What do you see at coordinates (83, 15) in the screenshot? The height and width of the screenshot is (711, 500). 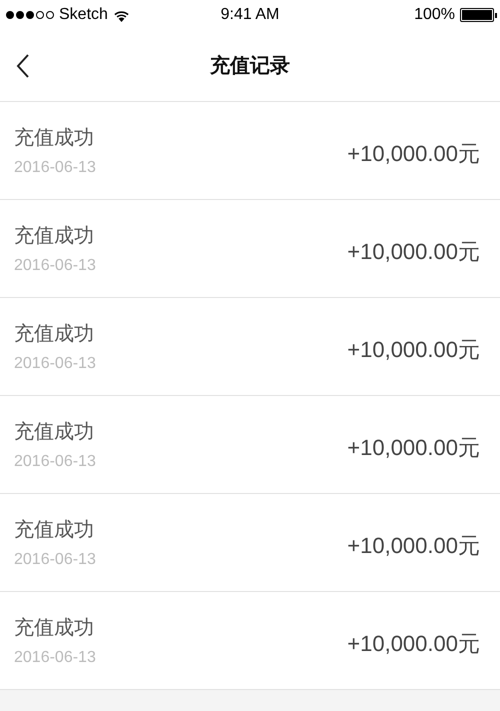 I see `carrier-name: Sketch` at bounding box center [83, 15].